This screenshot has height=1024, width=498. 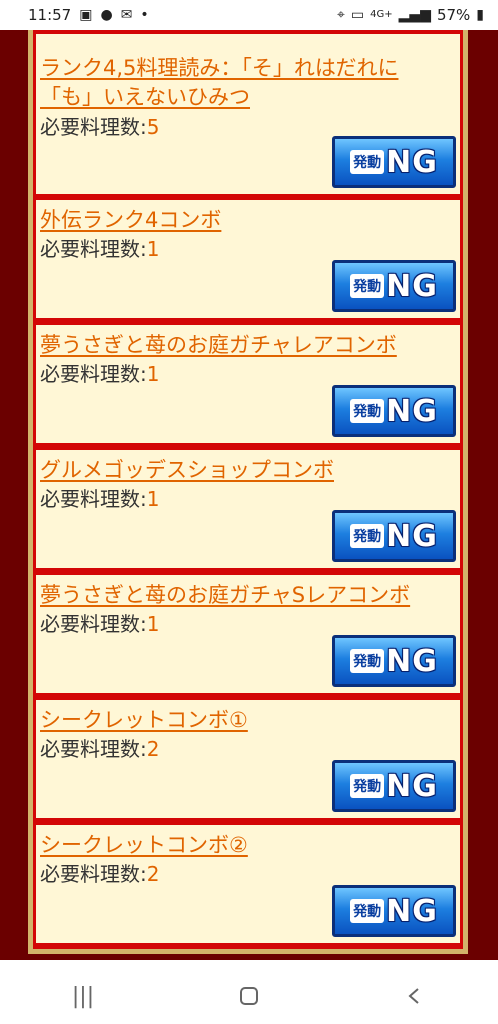 I want to click on combo-title-link: ランク4,5料理読み：「そ」れはだれに「も」いえないひみつ, so click(x=245, y=83).